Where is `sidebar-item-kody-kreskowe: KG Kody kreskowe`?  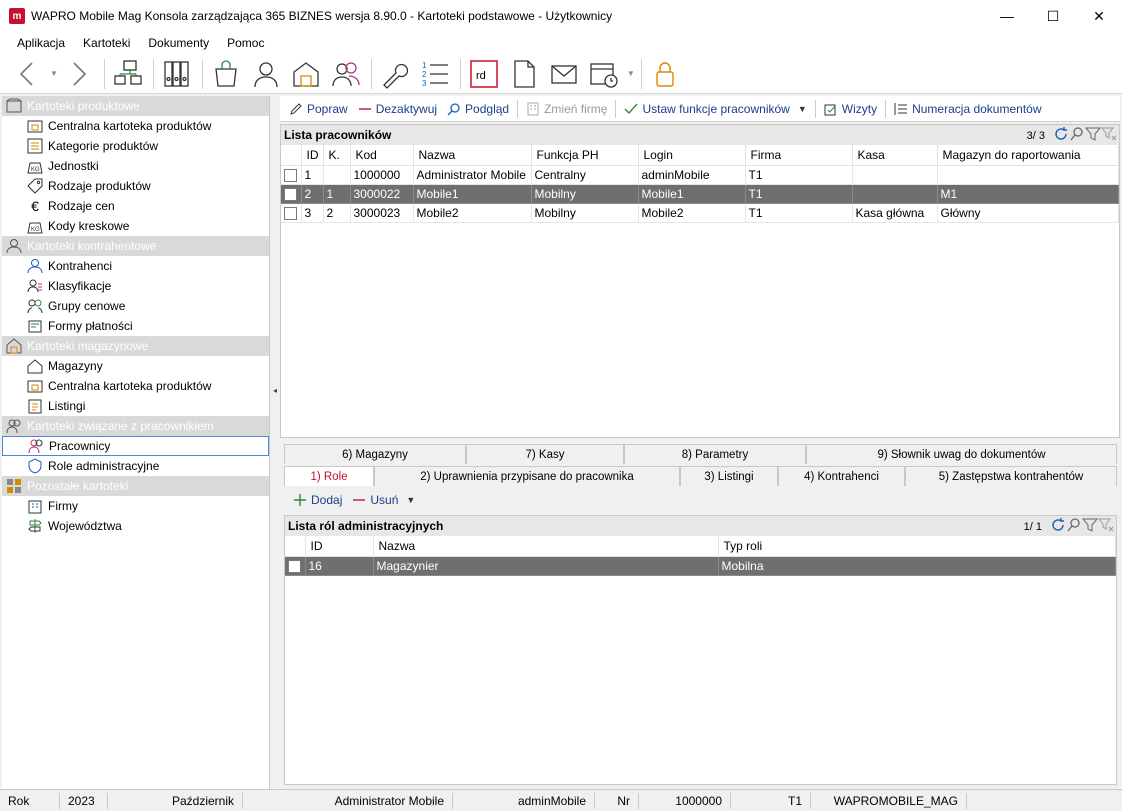
sidebar-item-kody-kreskowe: KG Kody kreskowe is located at coordinates (135, 226).